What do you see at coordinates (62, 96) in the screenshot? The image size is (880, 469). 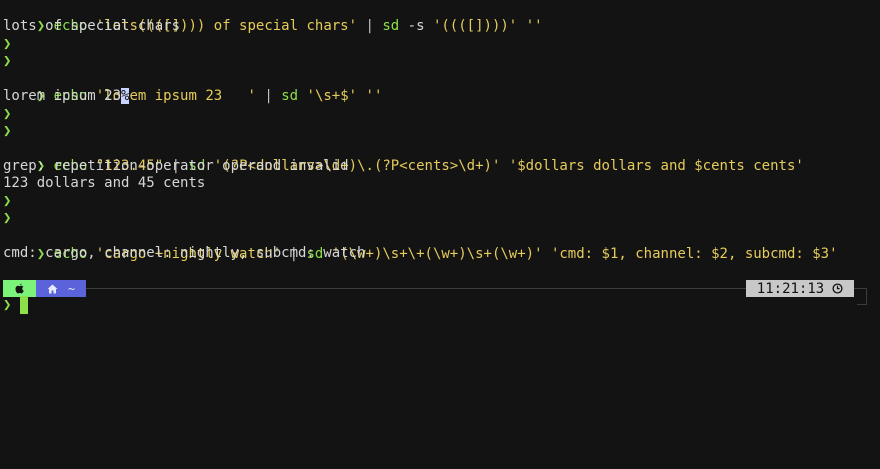 I see `output-text: lorem ipsum 23` at bounding box center [62, 96].